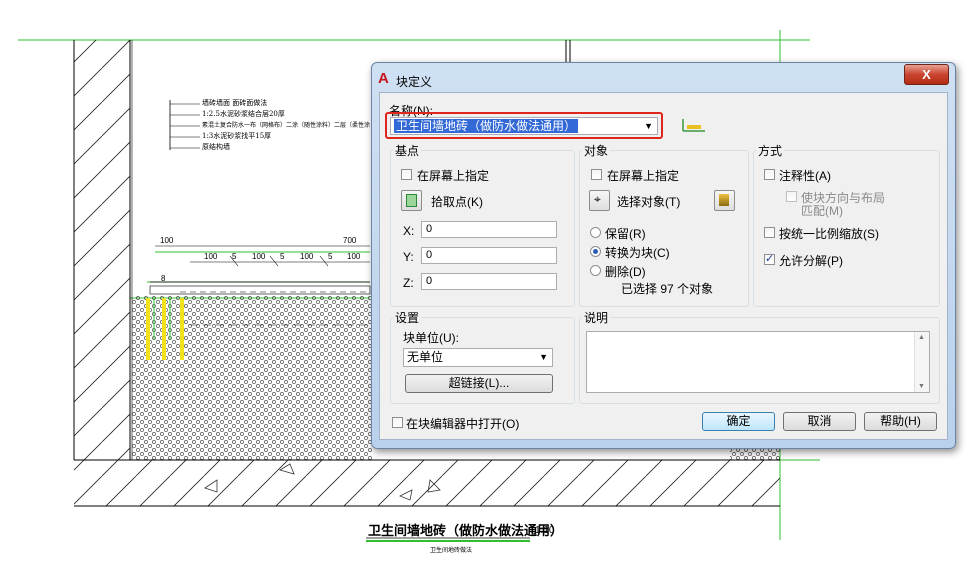 The image size is (975, 564). What do you see at coordinates (431, 338) in the screenshot?
I see `block-unit-label: 块单位(U):` at bounding box center [431, 338].